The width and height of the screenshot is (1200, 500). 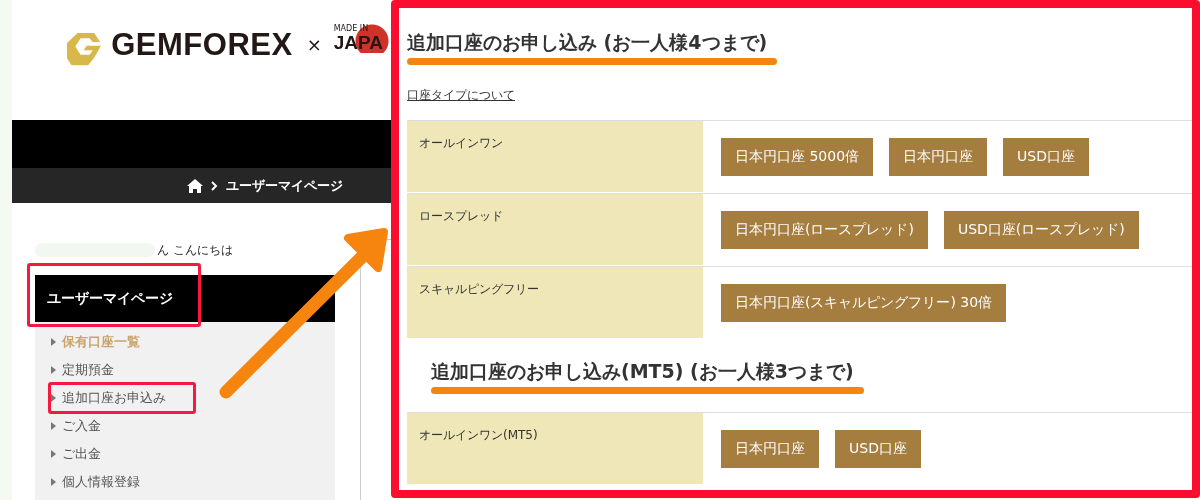 What do you see at coordinates (101, 342) in the screenshot?
I see `sidebar-link: 保有口座一覧` at bounding box center [101, 342].